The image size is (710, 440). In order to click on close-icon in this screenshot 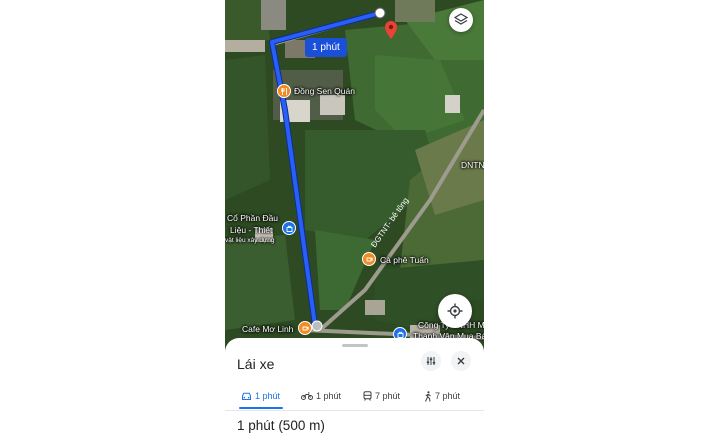, I will do `click(461, 361)`.